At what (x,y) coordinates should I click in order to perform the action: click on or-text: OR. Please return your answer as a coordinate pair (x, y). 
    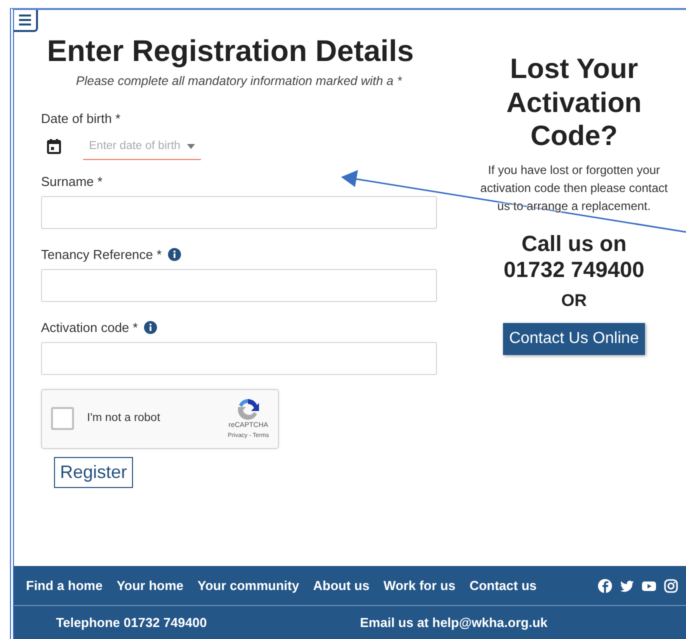
    Looking at the image, I should click on (574, 301).